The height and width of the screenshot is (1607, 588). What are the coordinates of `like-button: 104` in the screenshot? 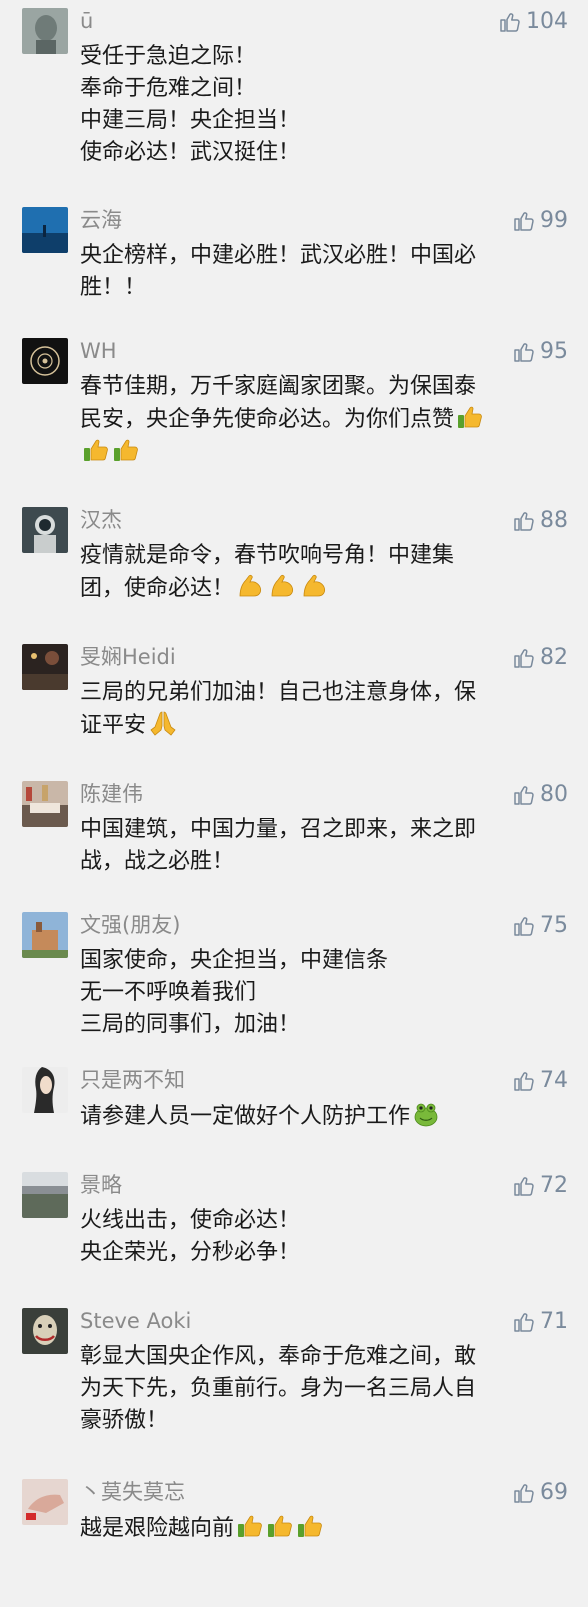 It's located at (533, 22).